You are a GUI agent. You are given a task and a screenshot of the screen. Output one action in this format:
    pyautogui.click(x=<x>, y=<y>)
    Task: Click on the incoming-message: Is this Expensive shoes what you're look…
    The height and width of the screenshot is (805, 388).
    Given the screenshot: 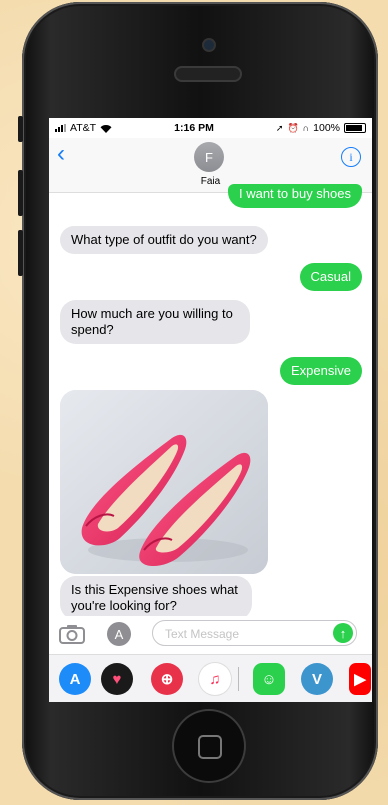 What is the action you would take?
    pyautogui.click(x=156, y=598)
    